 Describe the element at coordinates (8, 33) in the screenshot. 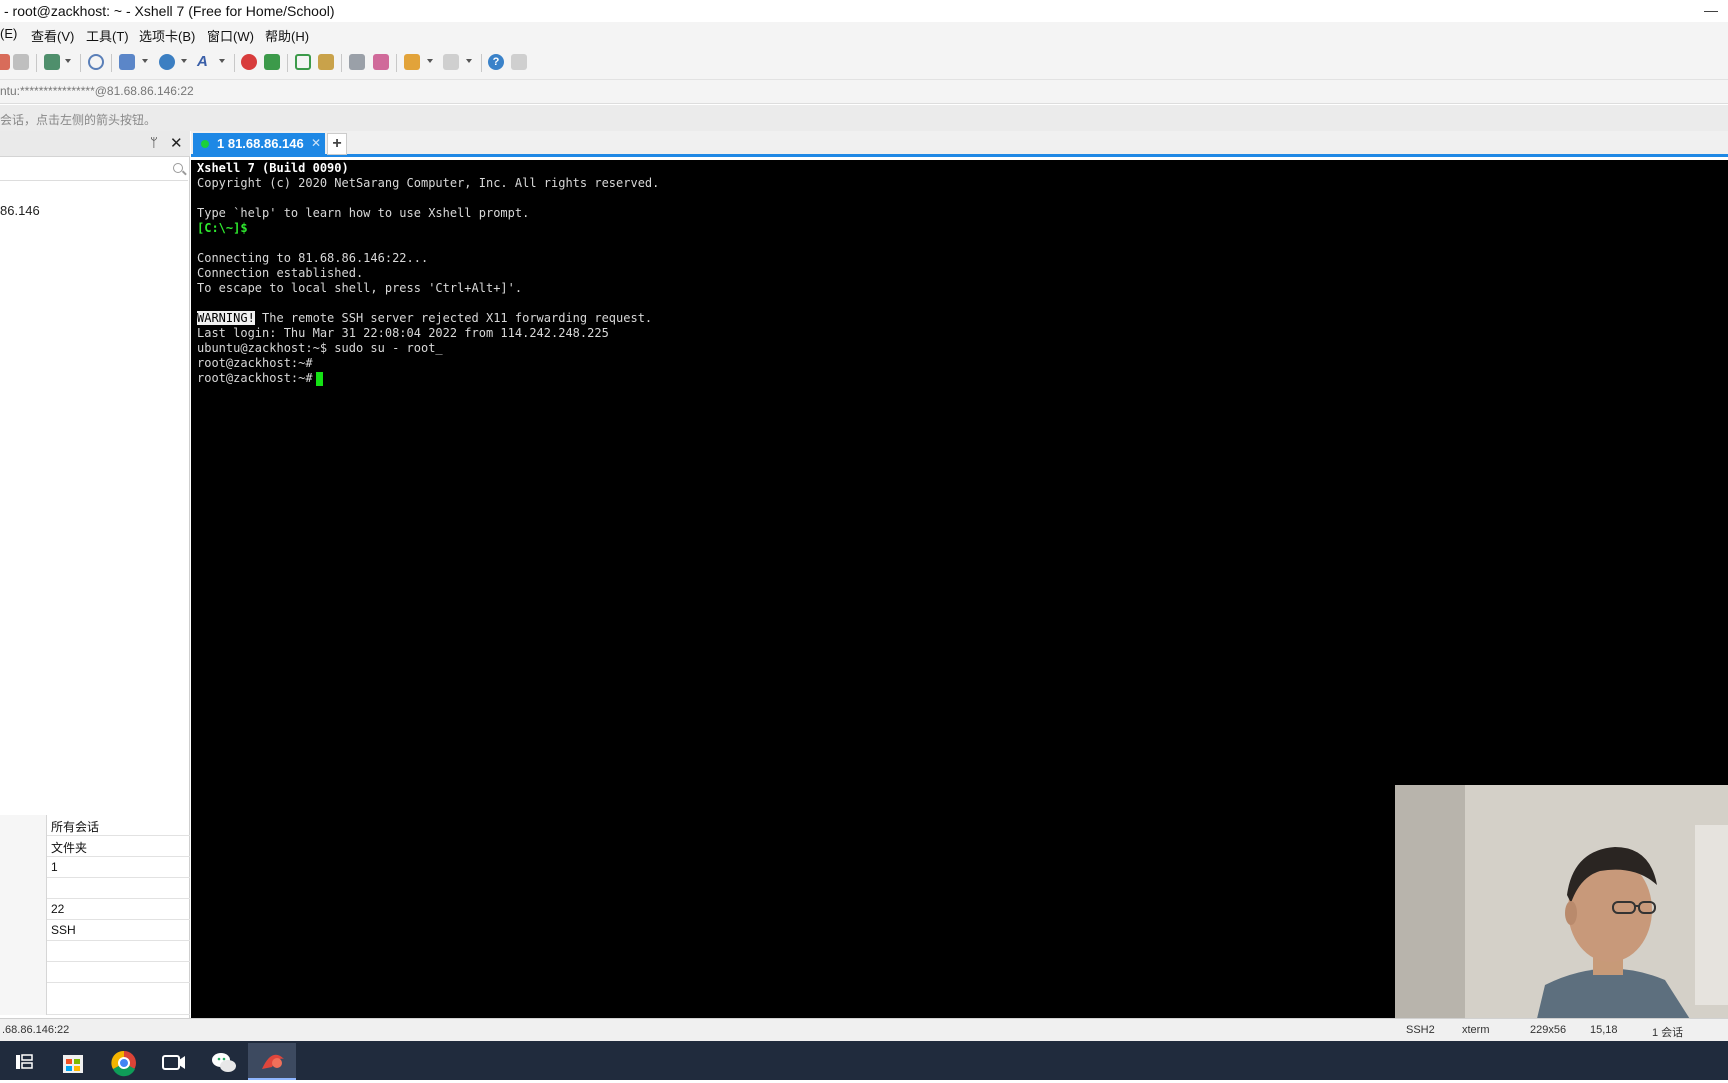

I see `menu-edit: (E)` at that location.